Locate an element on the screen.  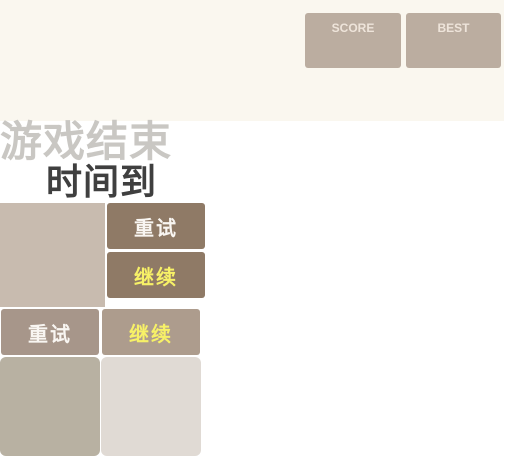
continue-button-secondary: 继续 is located at coordinates (151, 332).